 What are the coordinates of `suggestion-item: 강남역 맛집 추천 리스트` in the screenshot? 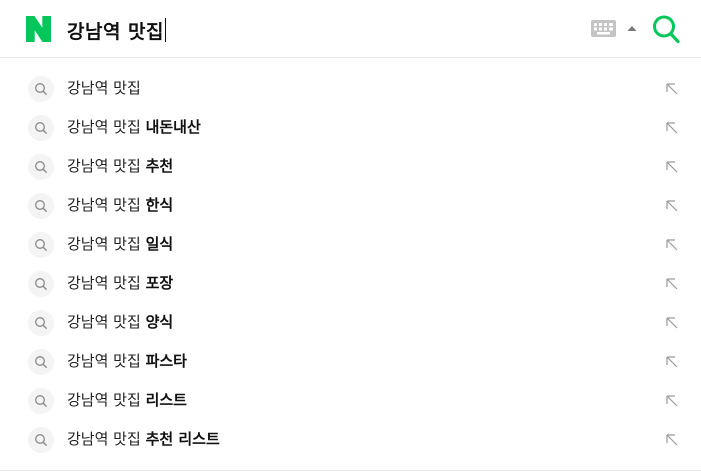 It's located at (350, 439).